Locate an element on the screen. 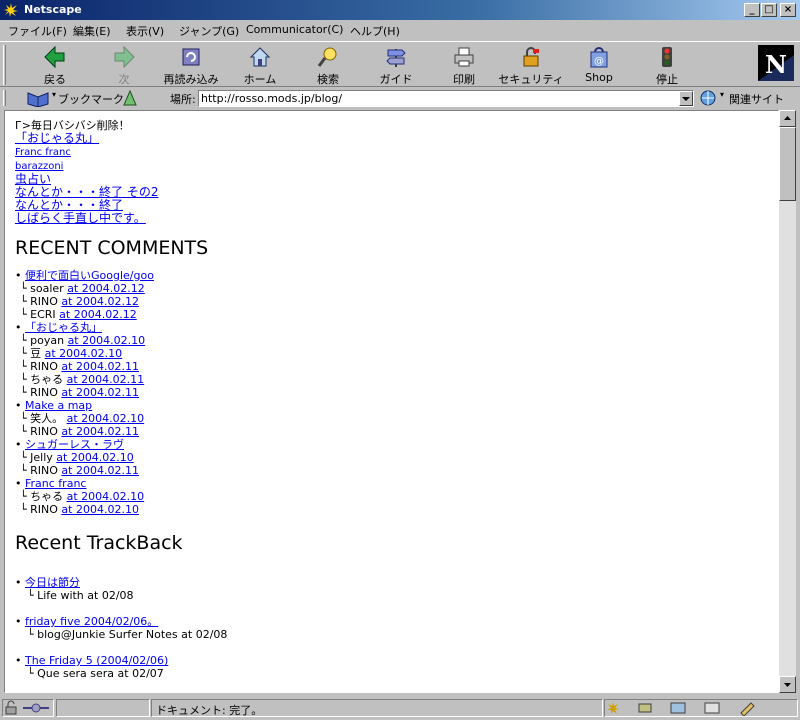  forward-button: 次 is located at coordinates (124, 65).